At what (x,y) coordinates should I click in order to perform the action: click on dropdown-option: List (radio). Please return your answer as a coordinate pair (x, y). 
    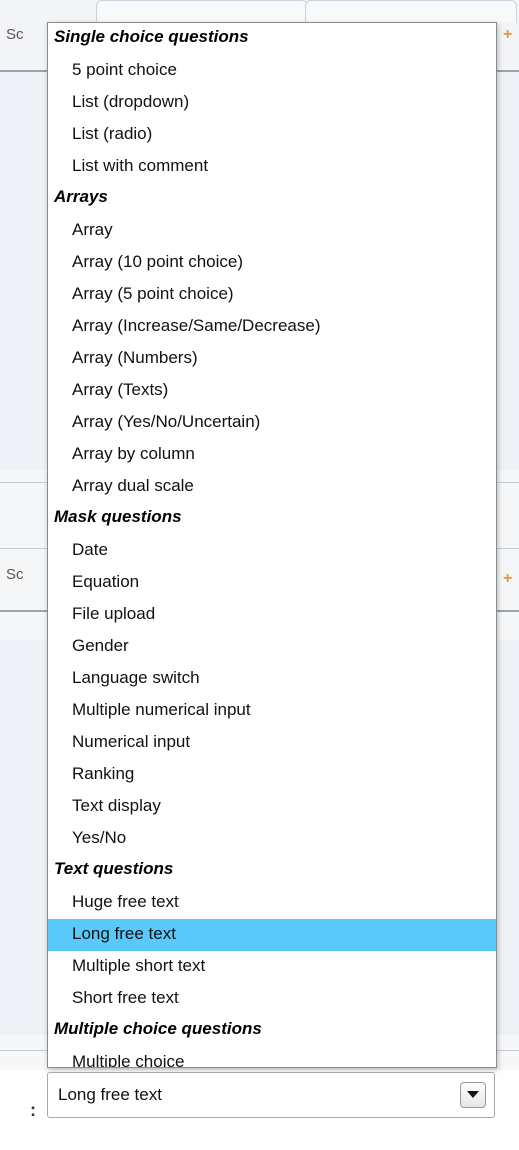
    Looking at the image, I should click on (272, 135).